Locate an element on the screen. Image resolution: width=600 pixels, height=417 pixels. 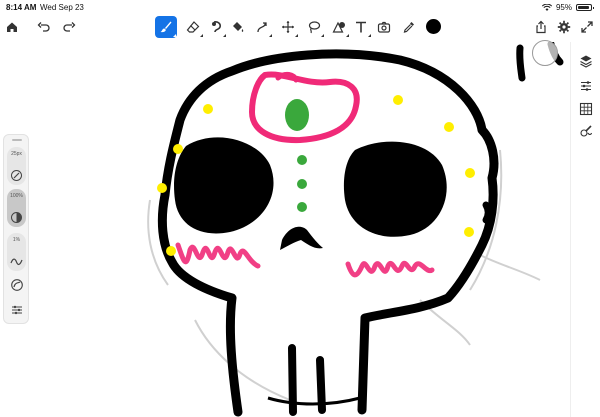
text-tool-button is located at coordinates (361, 27).